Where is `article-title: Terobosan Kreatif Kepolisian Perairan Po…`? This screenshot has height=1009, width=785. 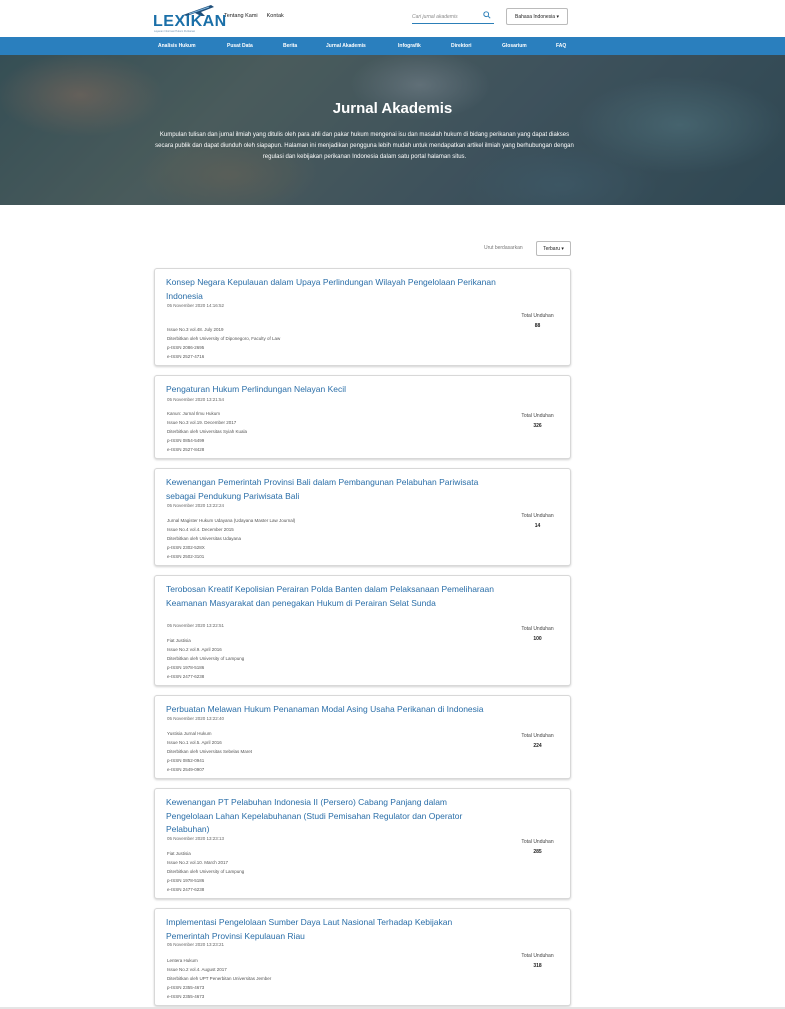 article-title: Terobosan Kreatif Kepolisian Perairan Po… is located at coordinates (331, 596).